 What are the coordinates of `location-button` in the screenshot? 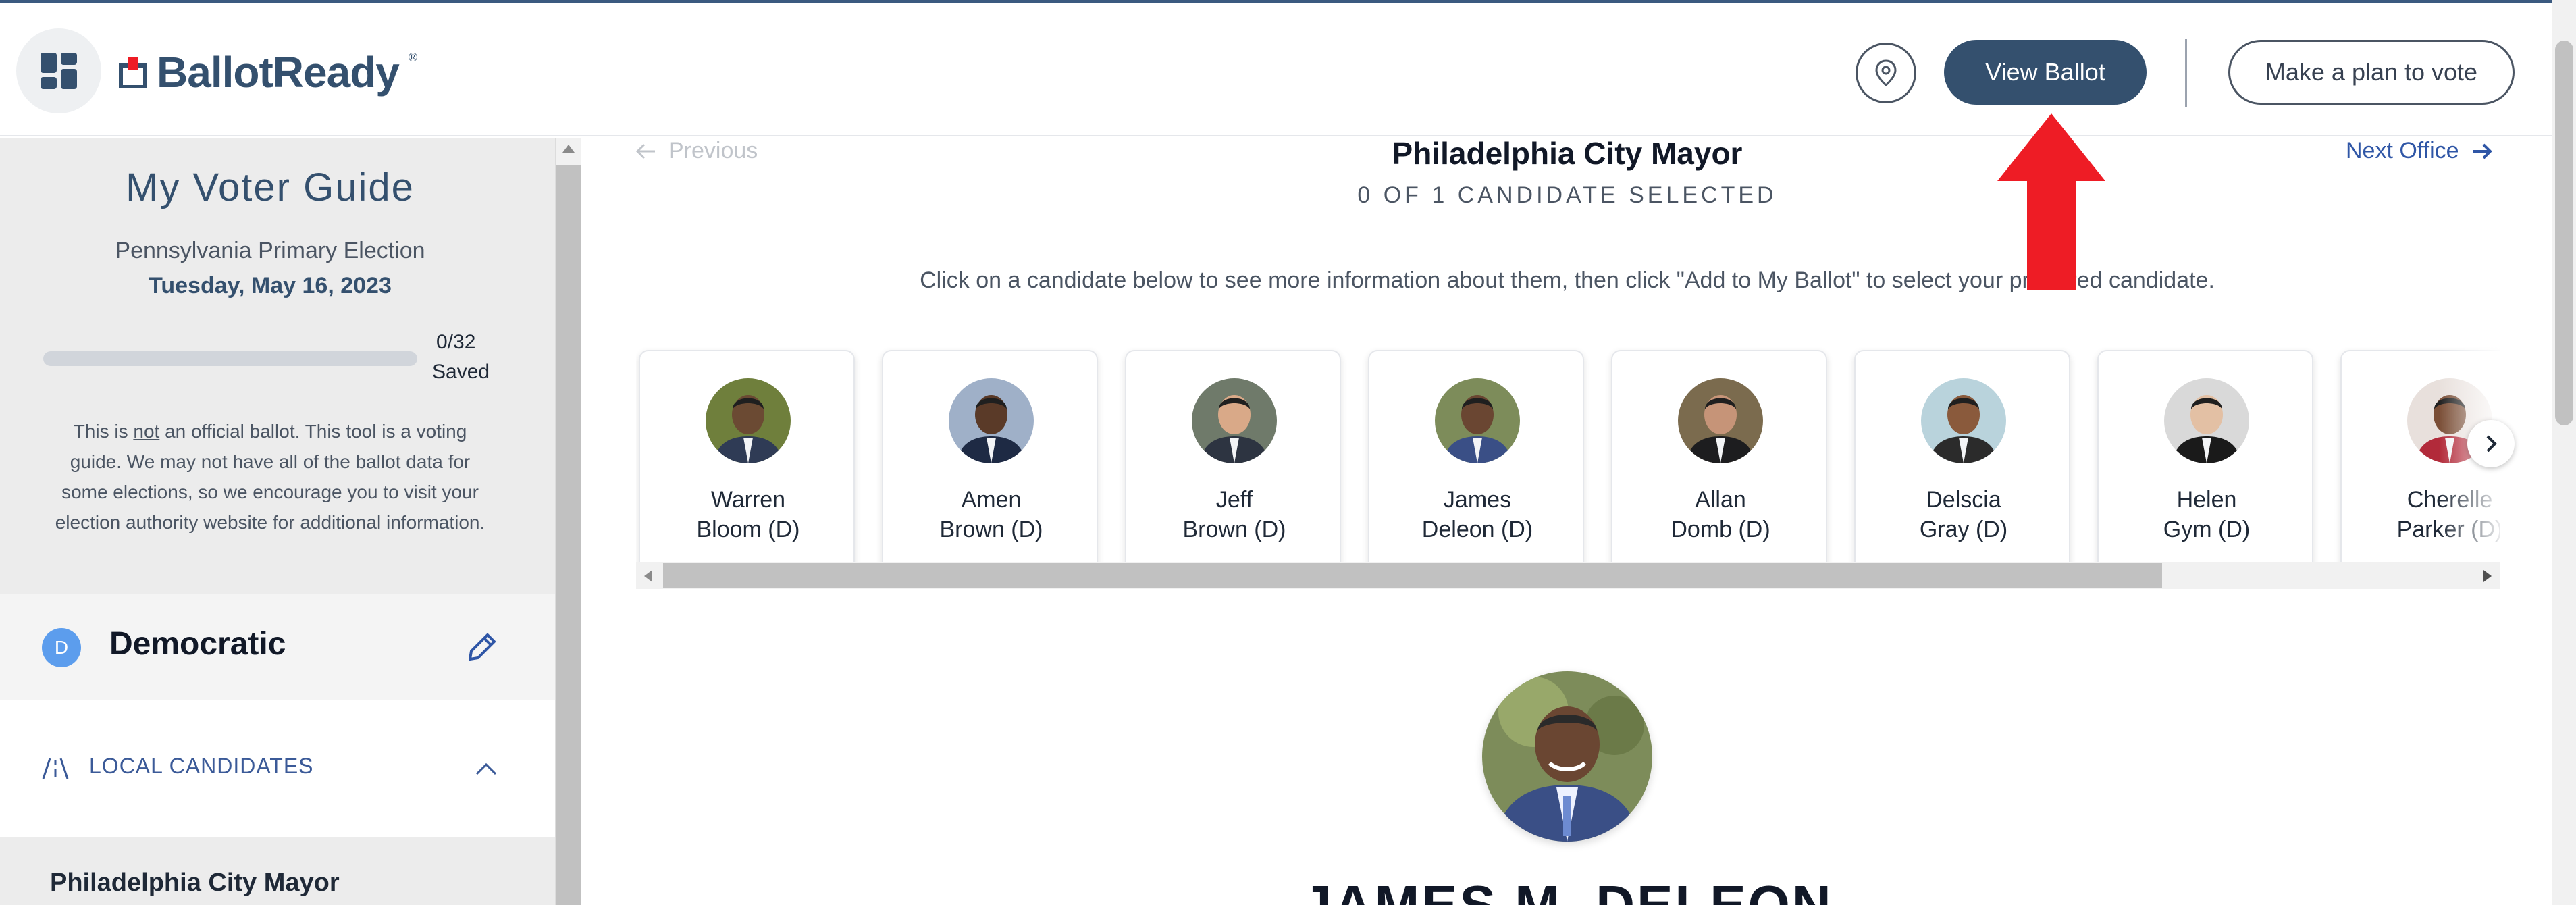 It's located at (1886, 73).